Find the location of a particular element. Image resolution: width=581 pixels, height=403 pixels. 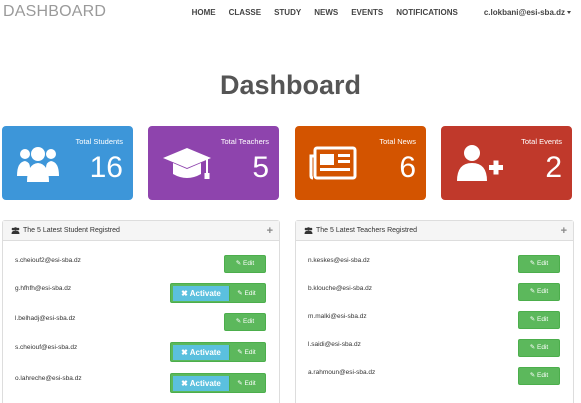

user-email: c.lokbani@esi-sba.dz is located at coordinates (524, 12).